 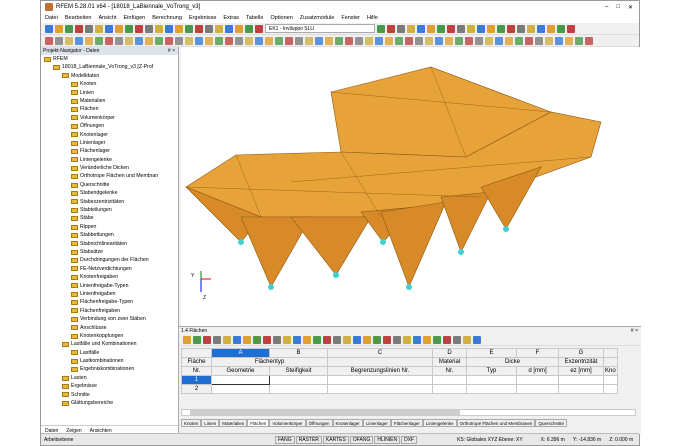 I want to click on row-number: 1, so click(x=196, y=380).